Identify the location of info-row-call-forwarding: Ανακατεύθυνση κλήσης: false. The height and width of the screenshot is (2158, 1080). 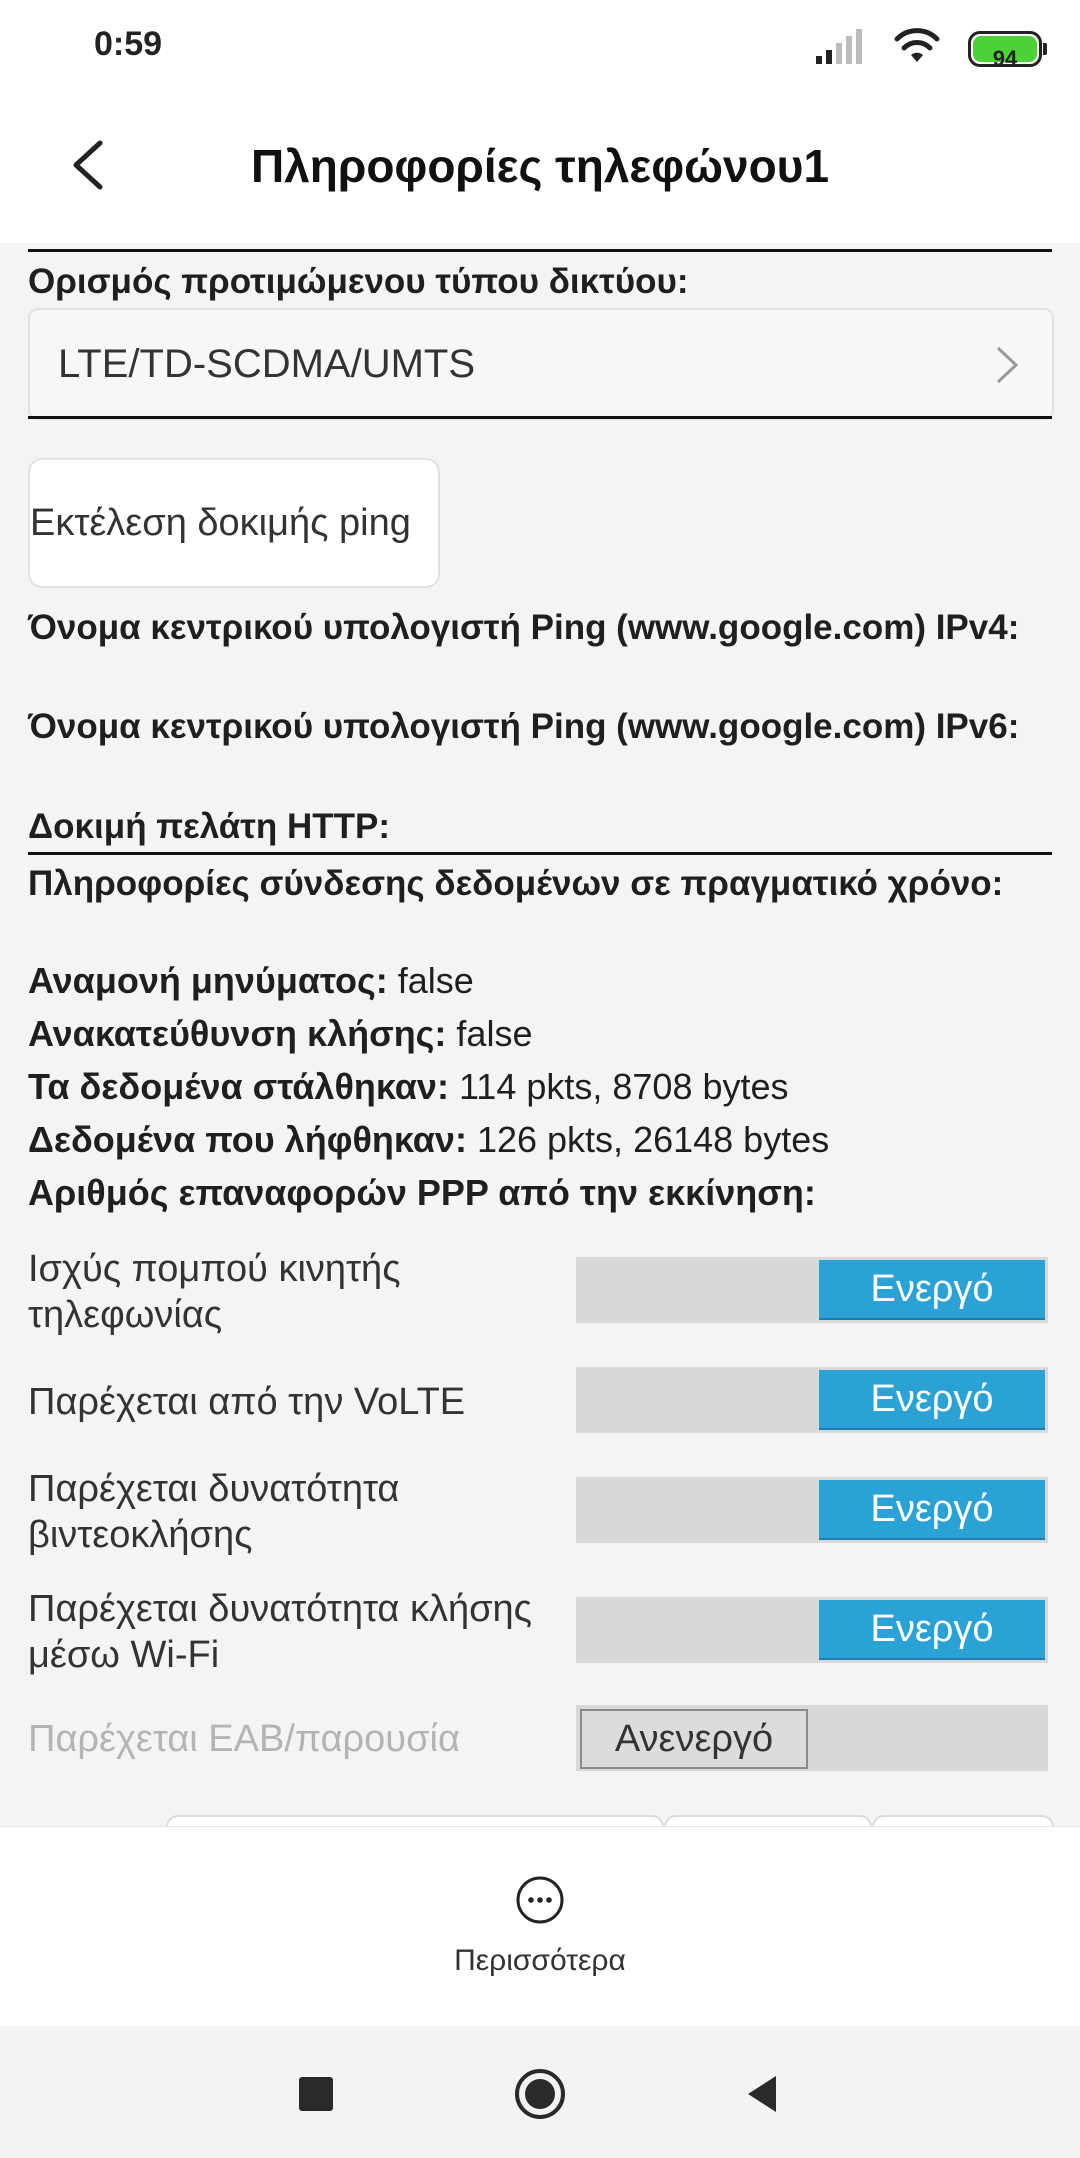
(280, 1034).